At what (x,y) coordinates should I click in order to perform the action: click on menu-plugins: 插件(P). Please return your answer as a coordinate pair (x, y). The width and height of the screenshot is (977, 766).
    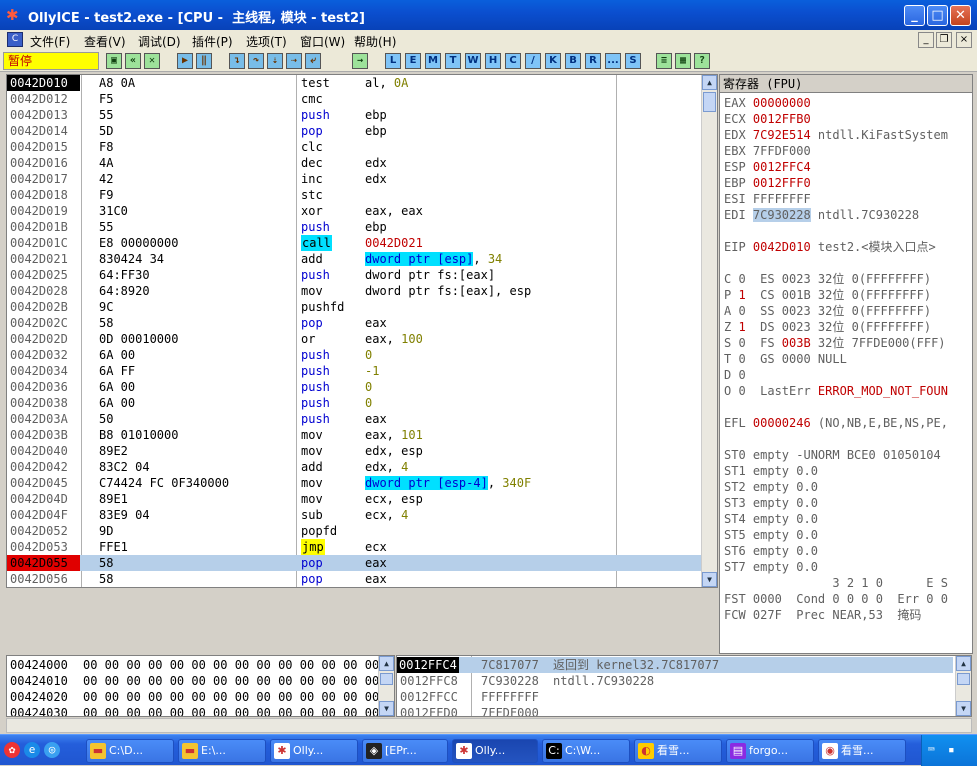
    Looking at the image, I should click on (212, 41).